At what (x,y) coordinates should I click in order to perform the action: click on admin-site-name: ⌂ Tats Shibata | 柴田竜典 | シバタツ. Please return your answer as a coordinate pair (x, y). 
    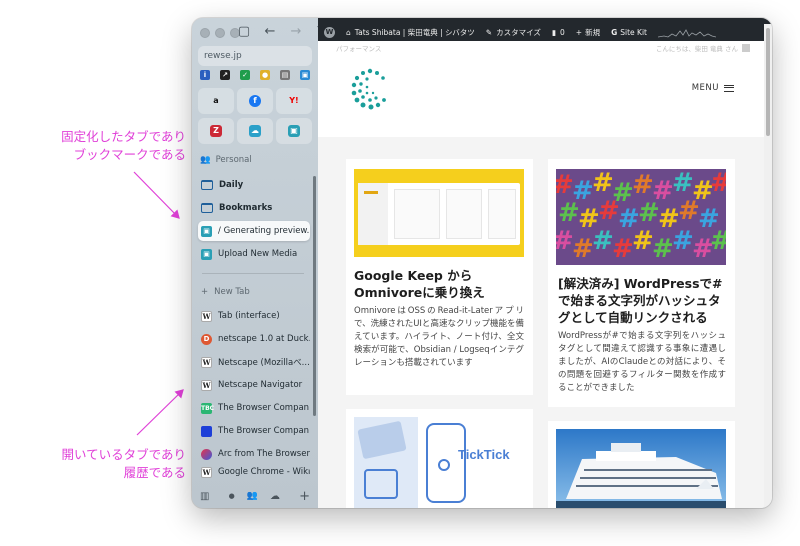
    Looking at the image, I should click on (410, 32).